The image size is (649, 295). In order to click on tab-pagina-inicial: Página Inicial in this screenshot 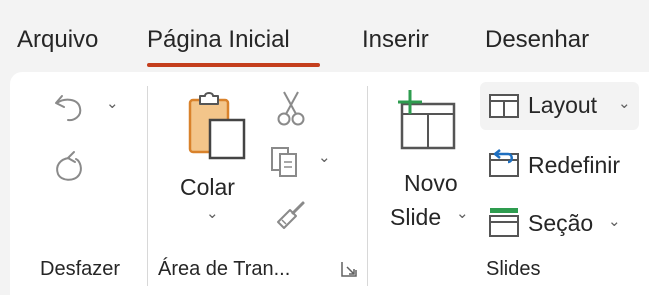, I will do `click(218, 40)`.